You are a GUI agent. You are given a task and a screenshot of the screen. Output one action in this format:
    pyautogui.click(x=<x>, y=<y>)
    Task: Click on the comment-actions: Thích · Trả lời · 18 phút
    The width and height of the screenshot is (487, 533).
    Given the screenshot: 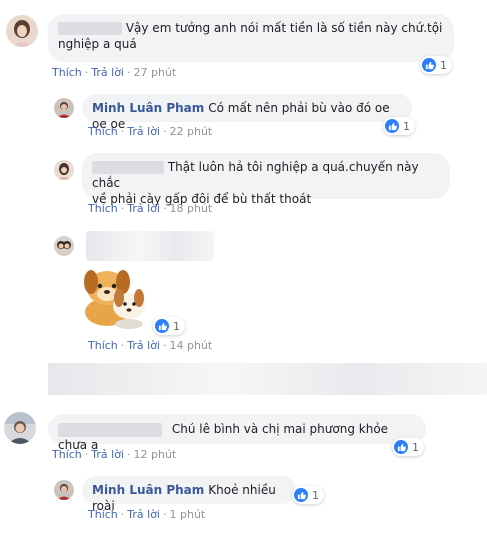 What is the action you would take?
    pyautogui.click(x=150, y=208)
    